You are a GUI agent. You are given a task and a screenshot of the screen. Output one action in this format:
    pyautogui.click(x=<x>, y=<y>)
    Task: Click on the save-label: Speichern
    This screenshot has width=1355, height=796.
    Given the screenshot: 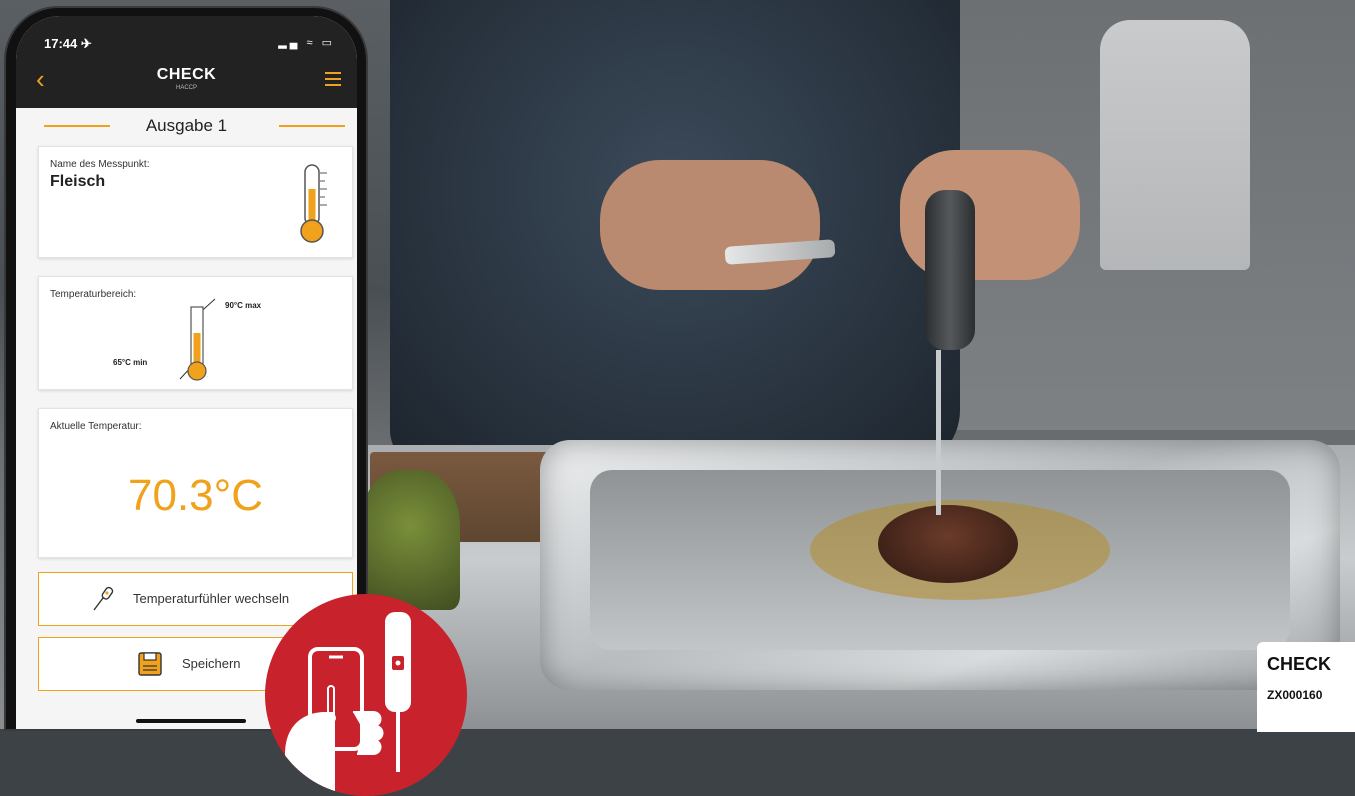 What is the action you would take?
    pyautogui.click(x=211, y=663)
    